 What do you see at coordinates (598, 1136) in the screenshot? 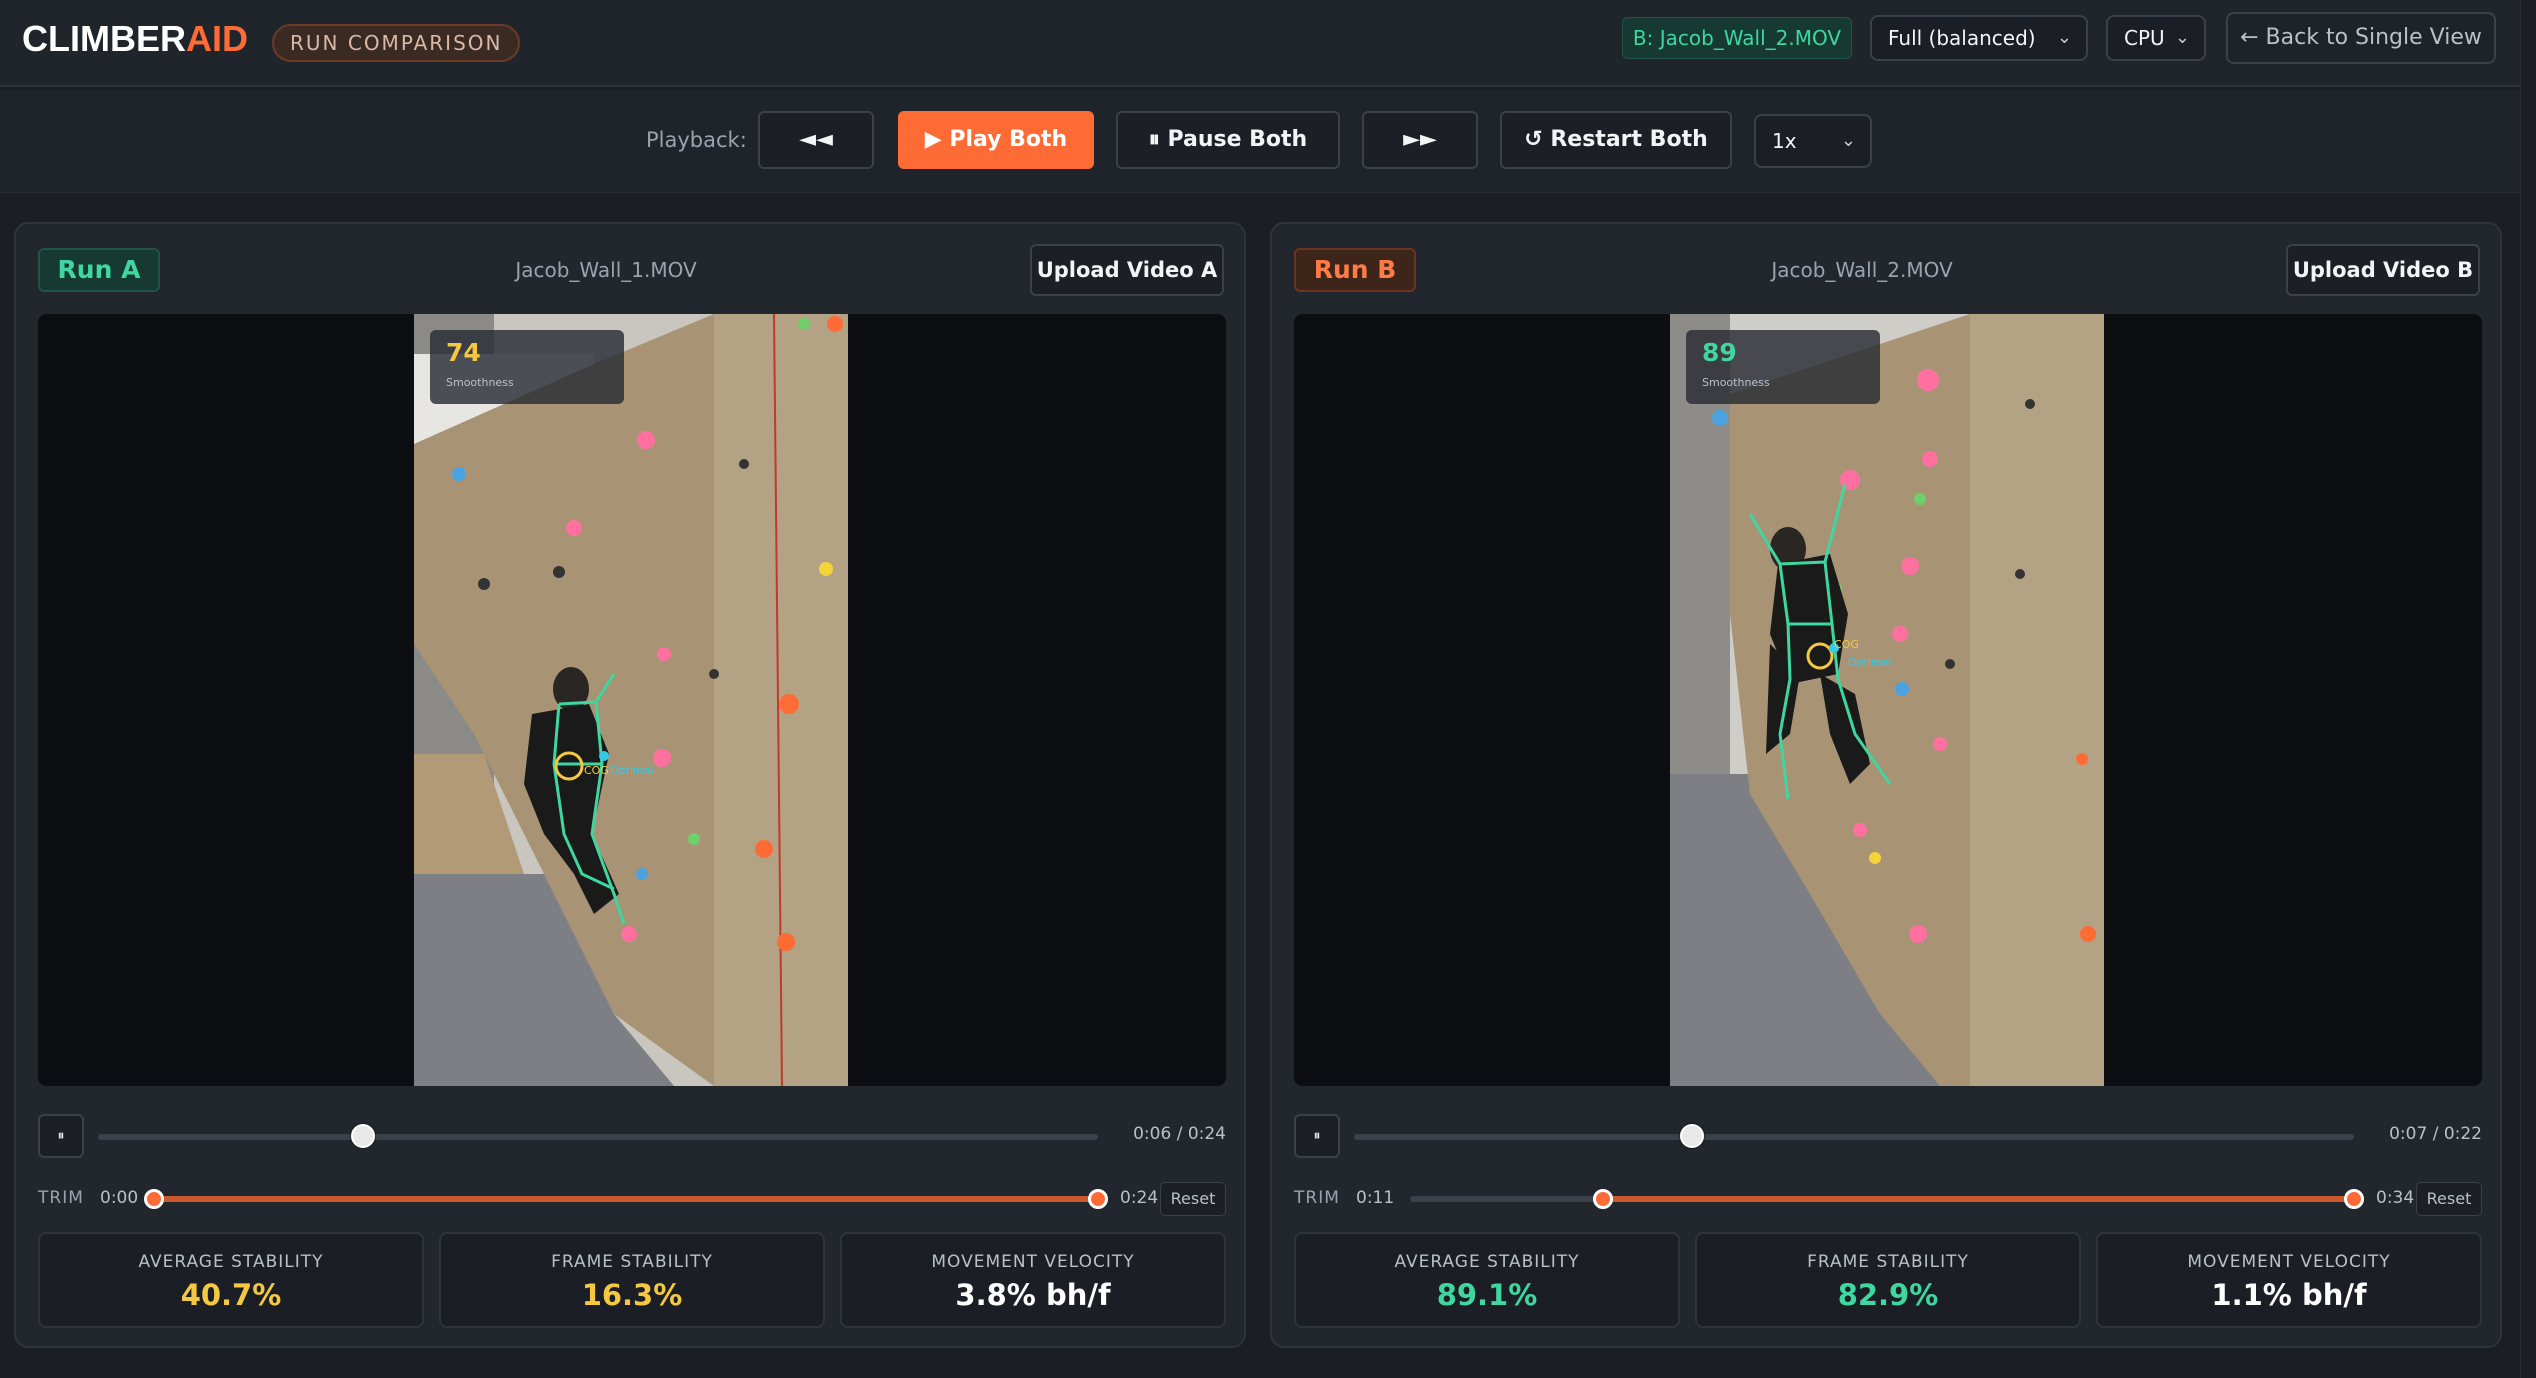
I see `run-a-seek-slider` at bounding box center [598, 1136].